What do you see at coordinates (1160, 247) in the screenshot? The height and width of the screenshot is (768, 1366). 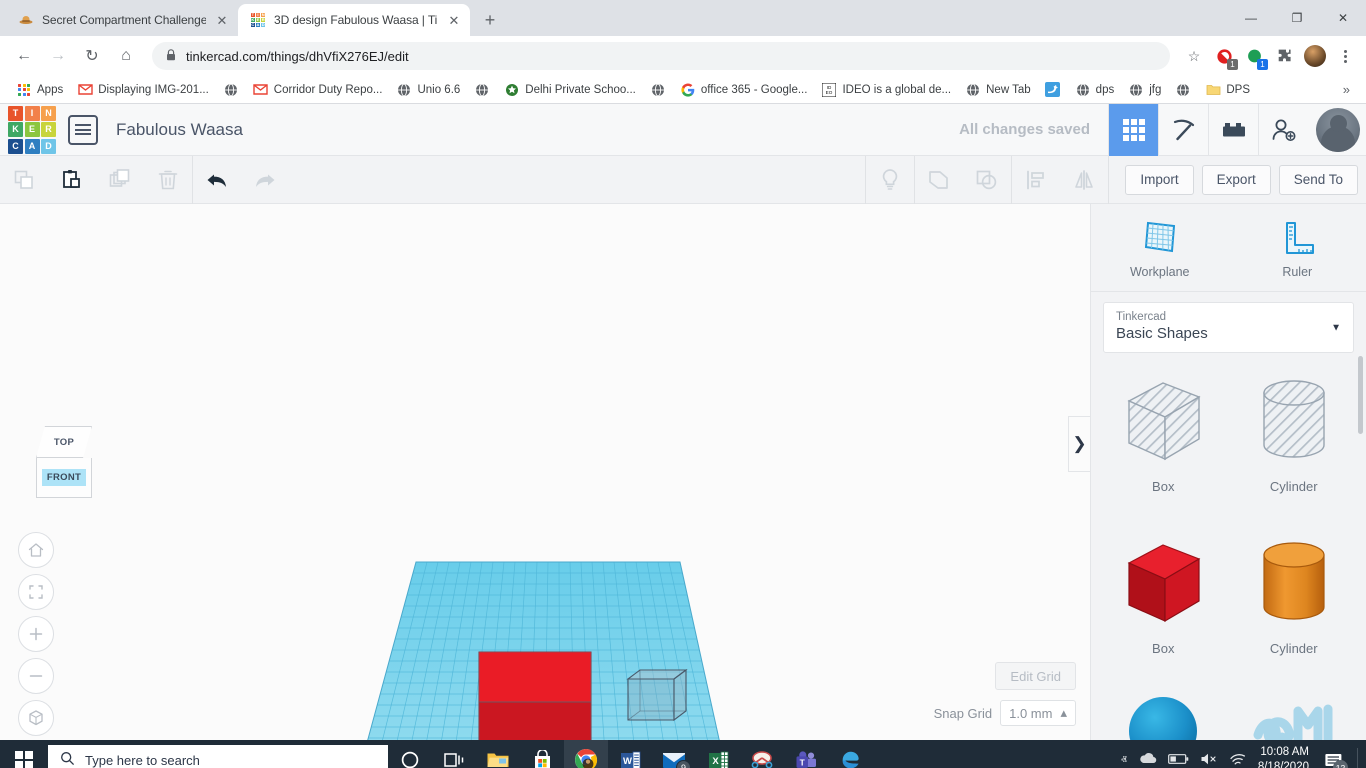 I see `workplane-tool: Workplane` at bounding box center [1160, 247].